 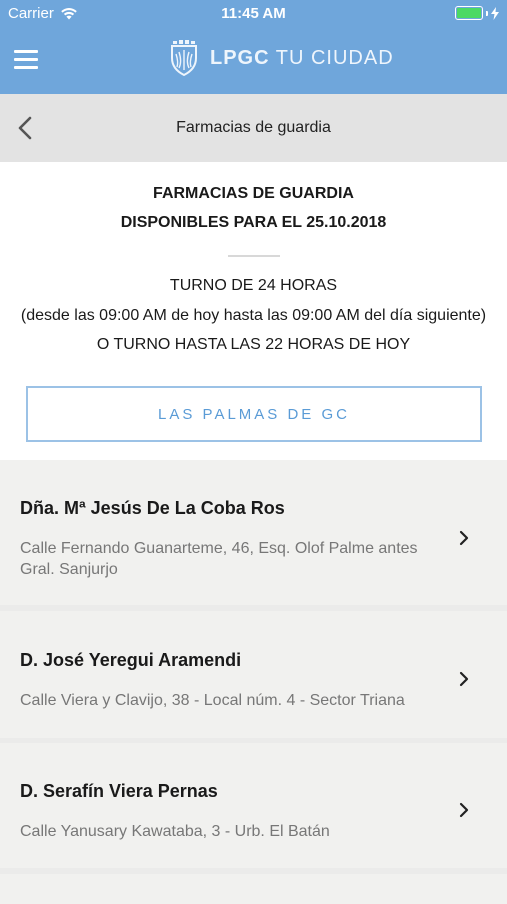 What do you see at coordinates (119, 791) in the screenshot?
I see `pharmacy-name: D. Serafín Viera Pernas` at bounding box center [119, 791].